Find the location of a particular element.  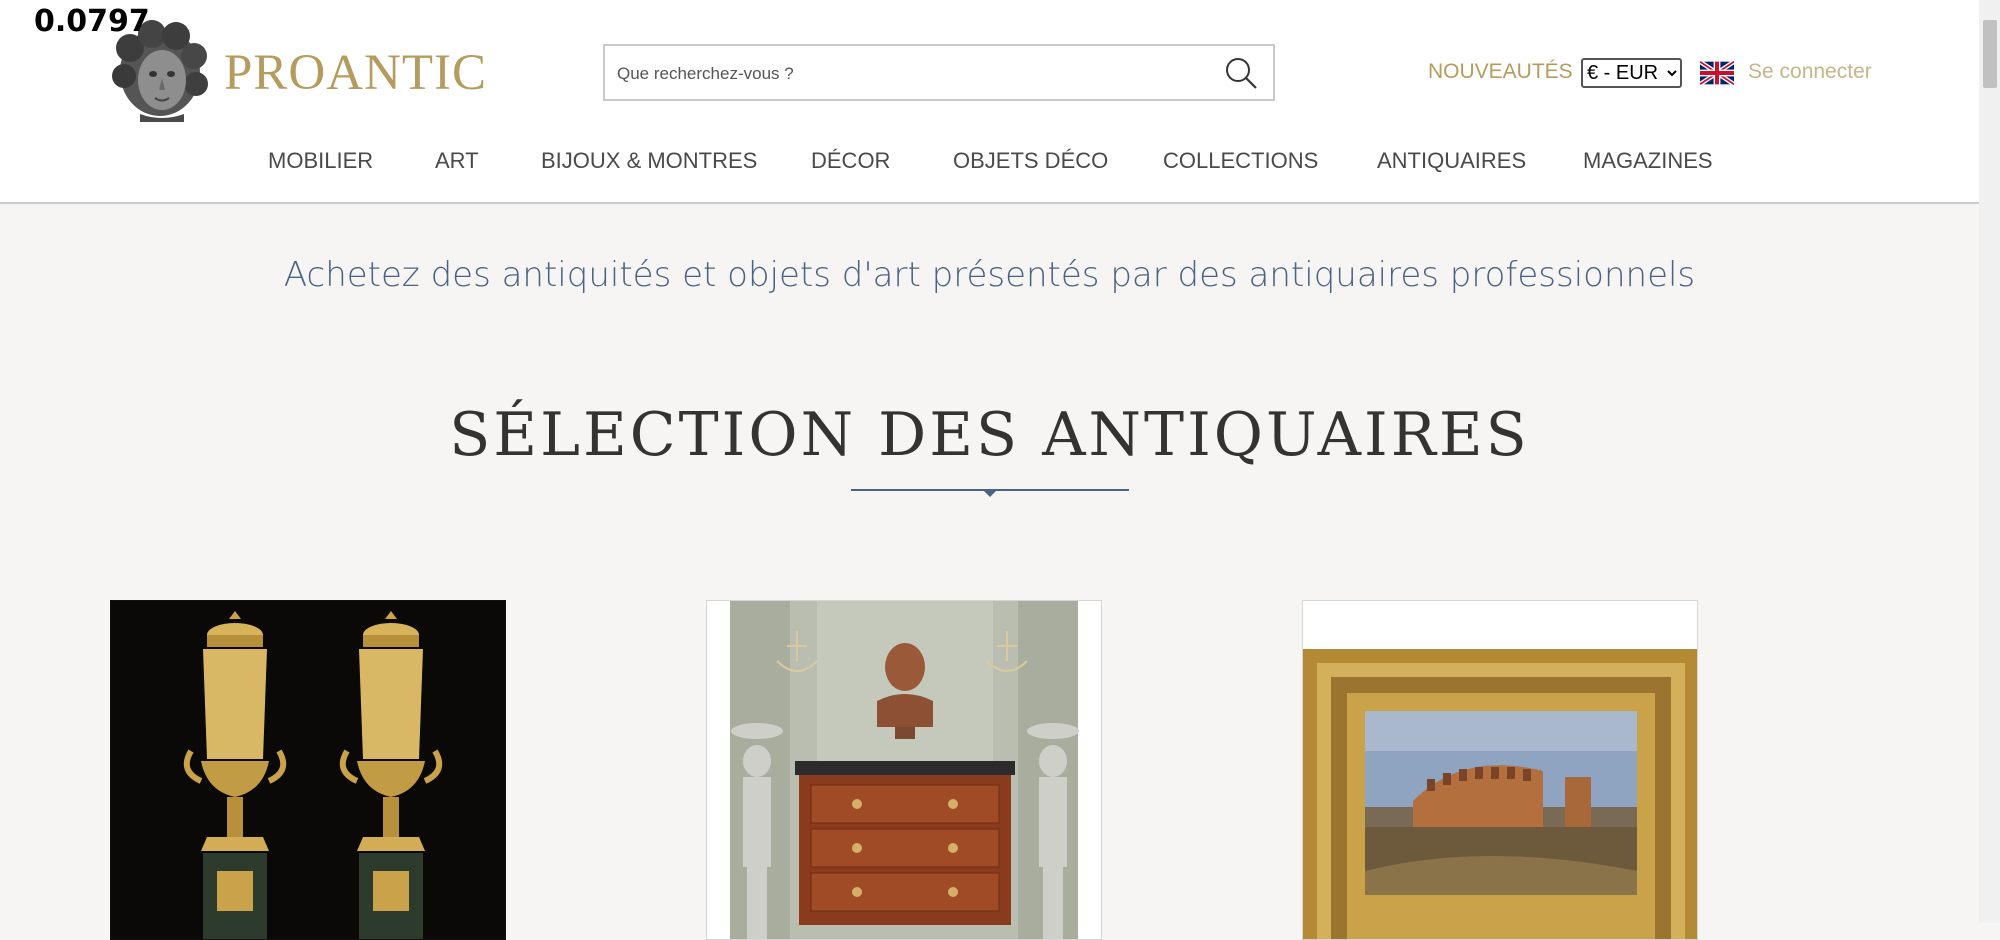

nav-item-objets-deco: OBJETS DÉCO is located at coordinates (1030, 161).